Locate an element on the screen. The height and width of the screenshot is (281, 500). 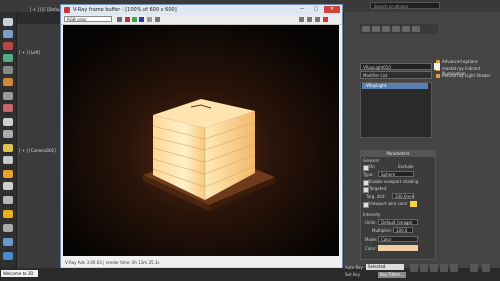
units-dropdown: Default (image) is located at coordinates (398, 222).